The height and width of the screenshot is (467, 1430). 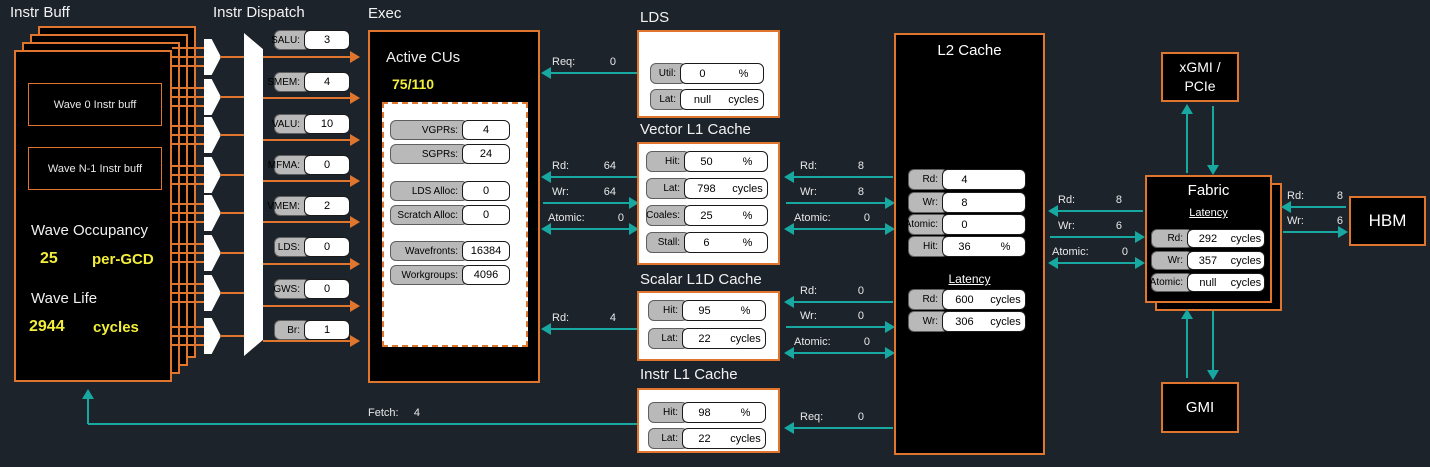 I want to click on scalar-l1d-title: Scalar L1D Cache, so click(x=701, y=279).